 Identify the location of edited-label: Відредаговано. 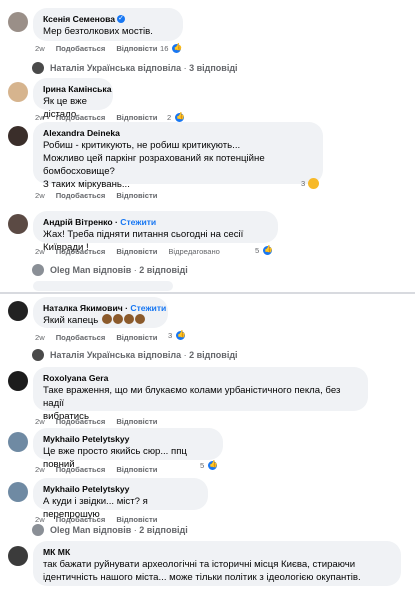
(194, 251).